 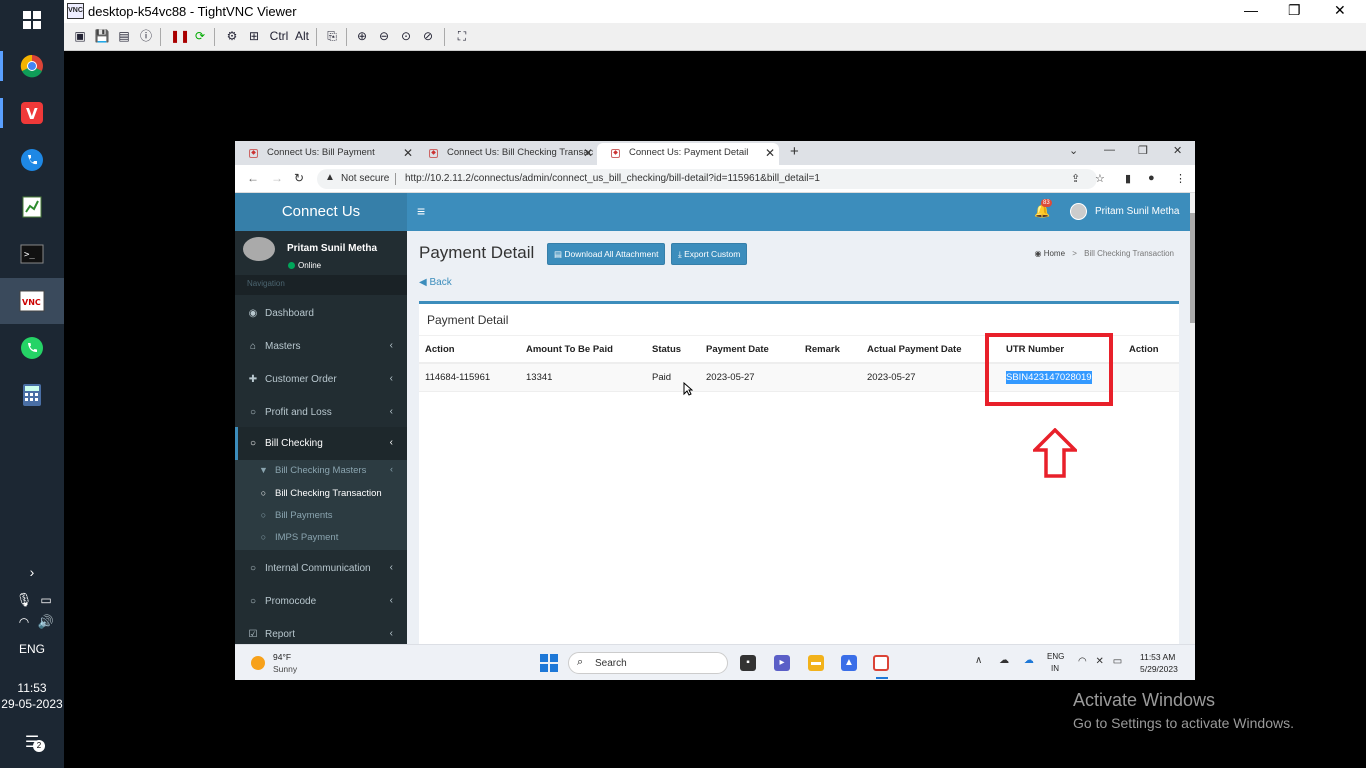 What do you see at coordinates (1251, 10) in the screenshot?
I see `minimize-icon: —` at bounding box center [1251, 10].